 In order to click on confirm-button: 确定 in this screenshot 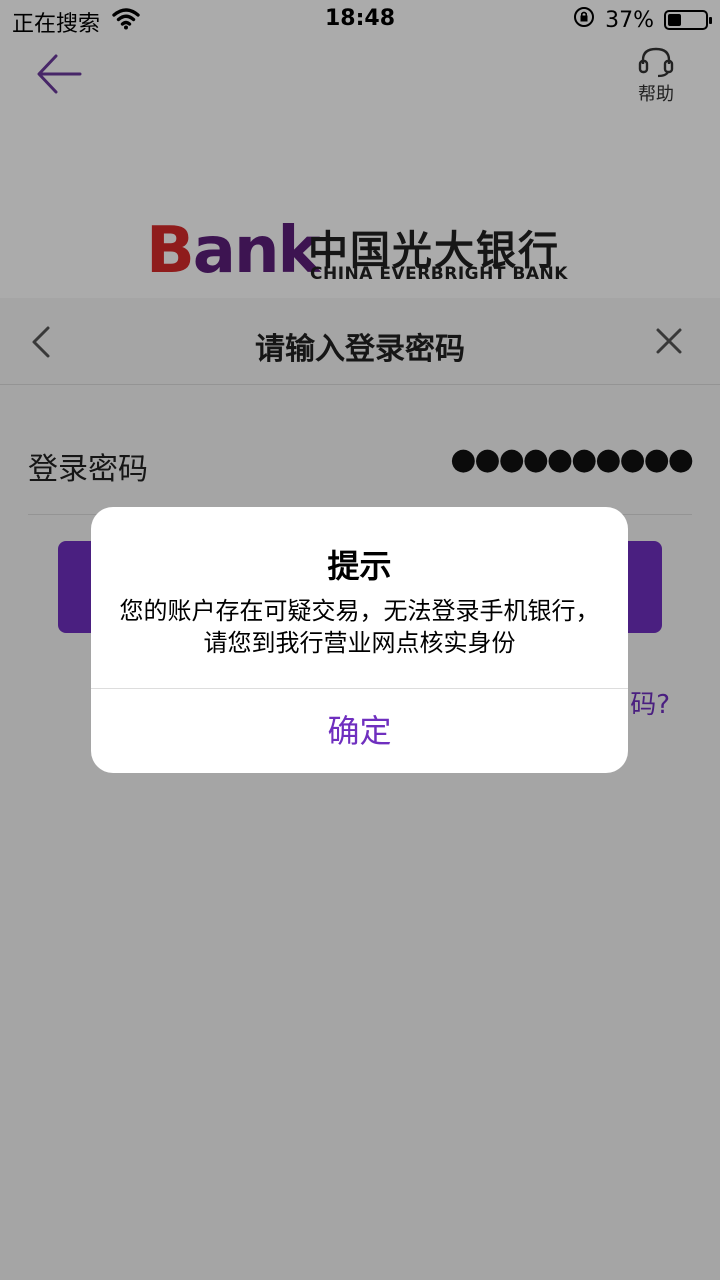, I will do `click(359, 731)`.